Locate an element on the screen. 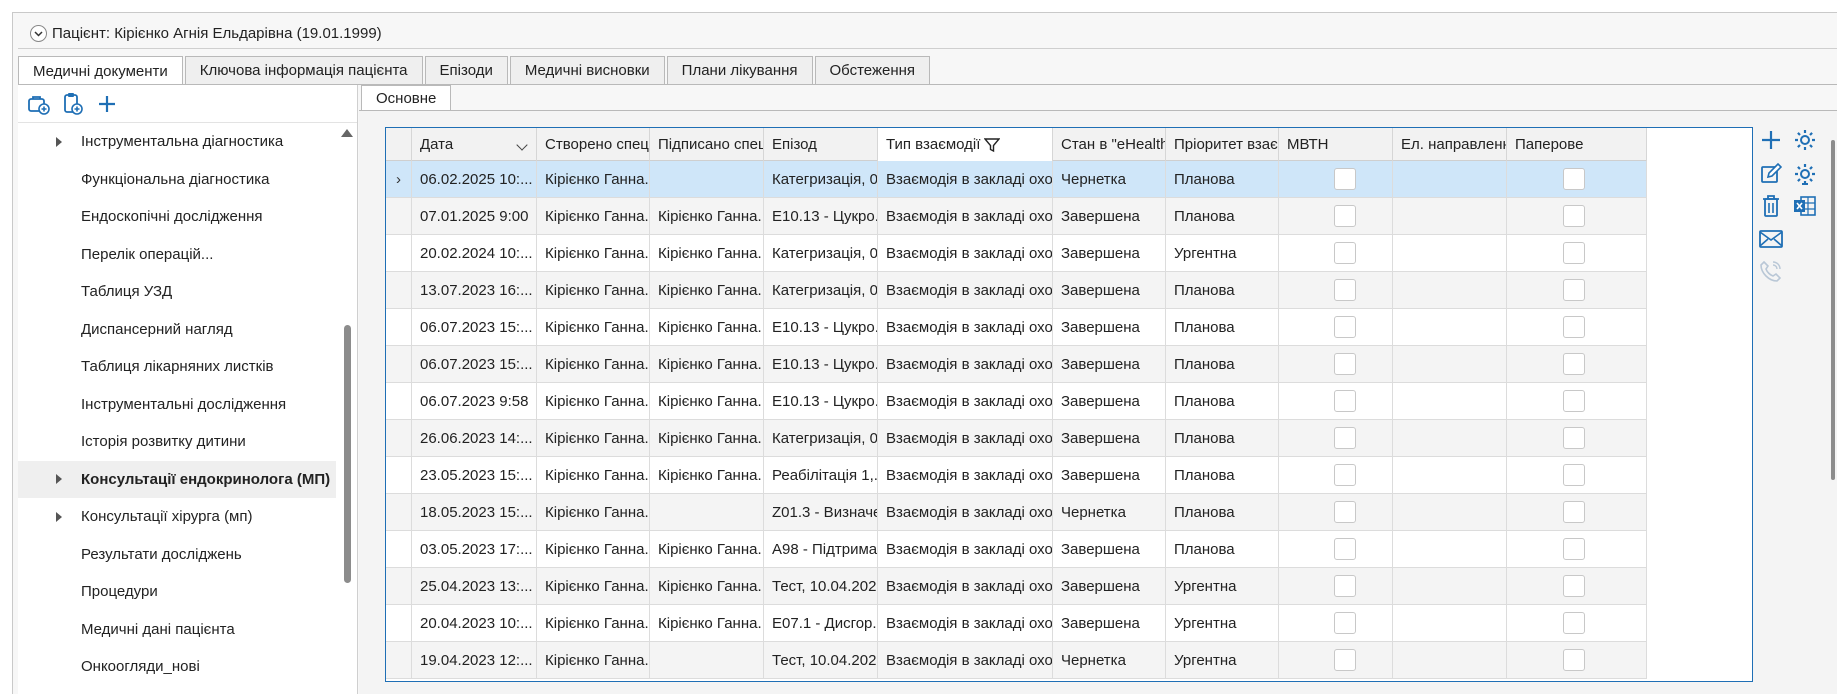 Image resolution: width=1837 pixels, height=694 pixels. phone-icon is located at coordinates (1771, 271).